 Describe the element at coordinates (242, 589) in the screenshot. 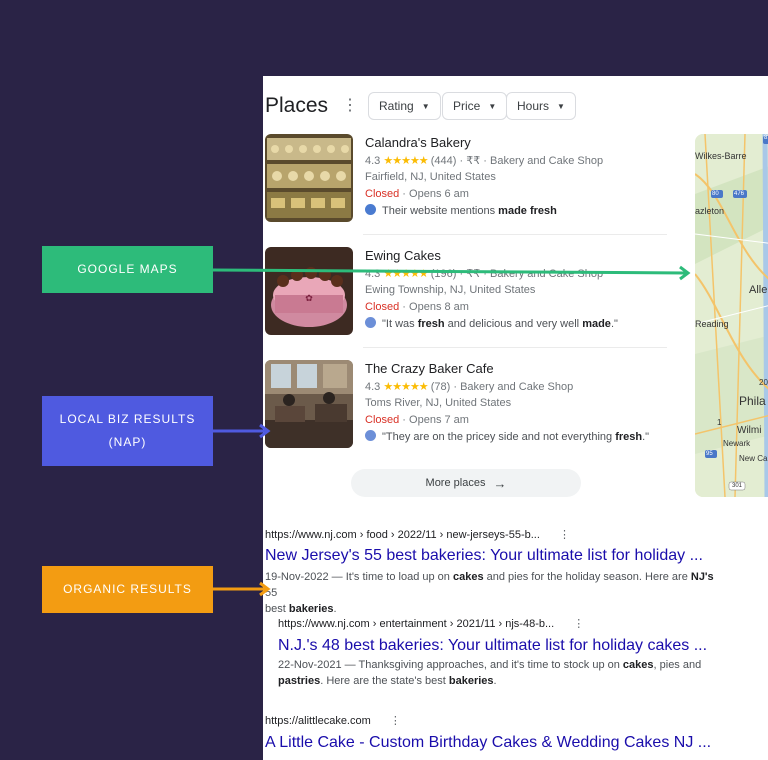

I see `organic-arrow` at that location.